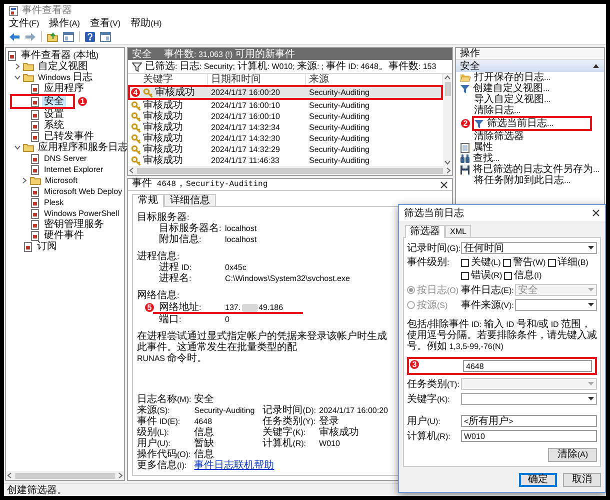  I want to click on section-header: 安全, so click(470, 66).